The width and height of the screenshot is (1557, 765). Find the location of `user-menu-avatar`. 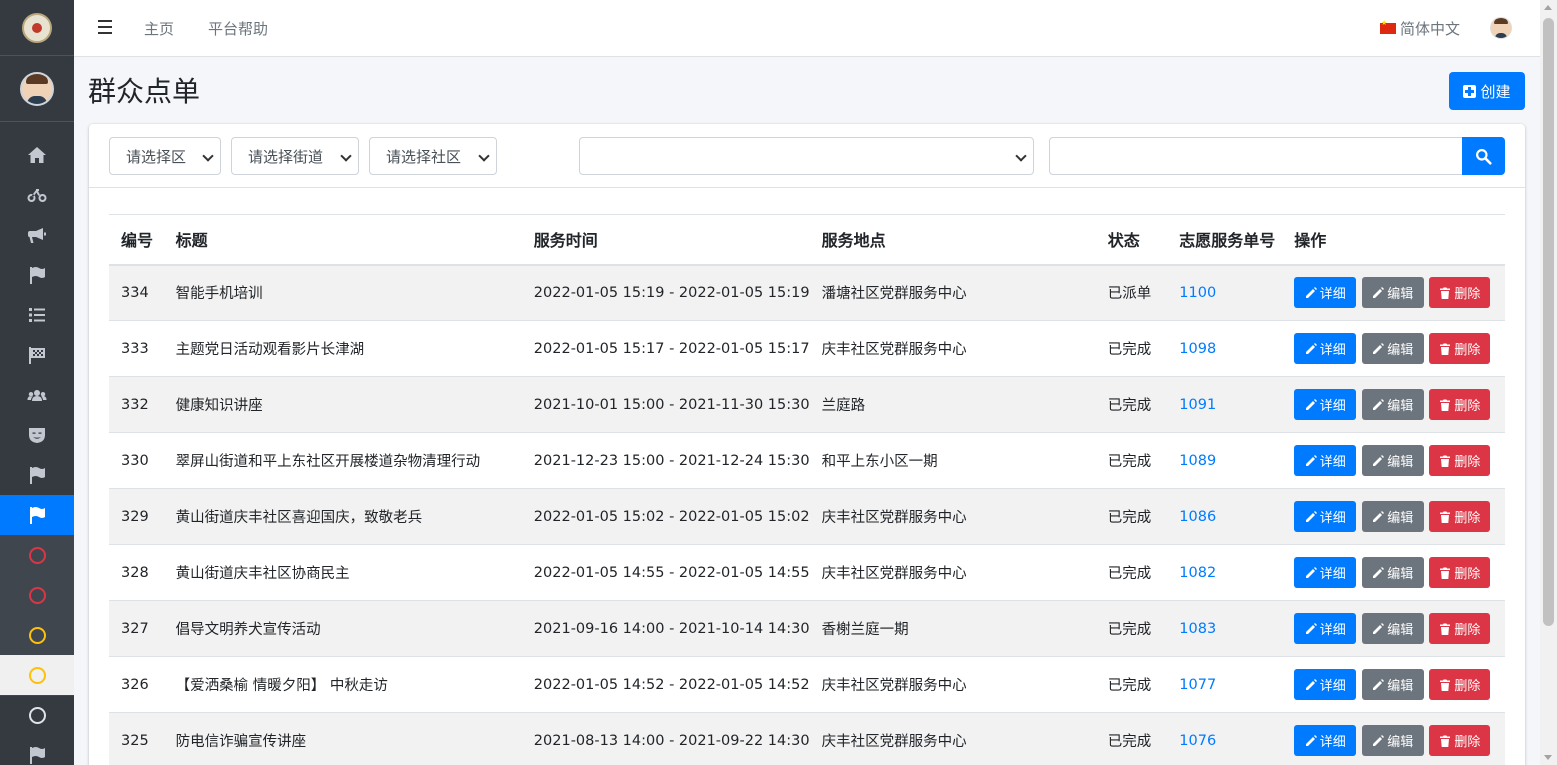

user-menu-avatar is located at coordinates (1501, 28).